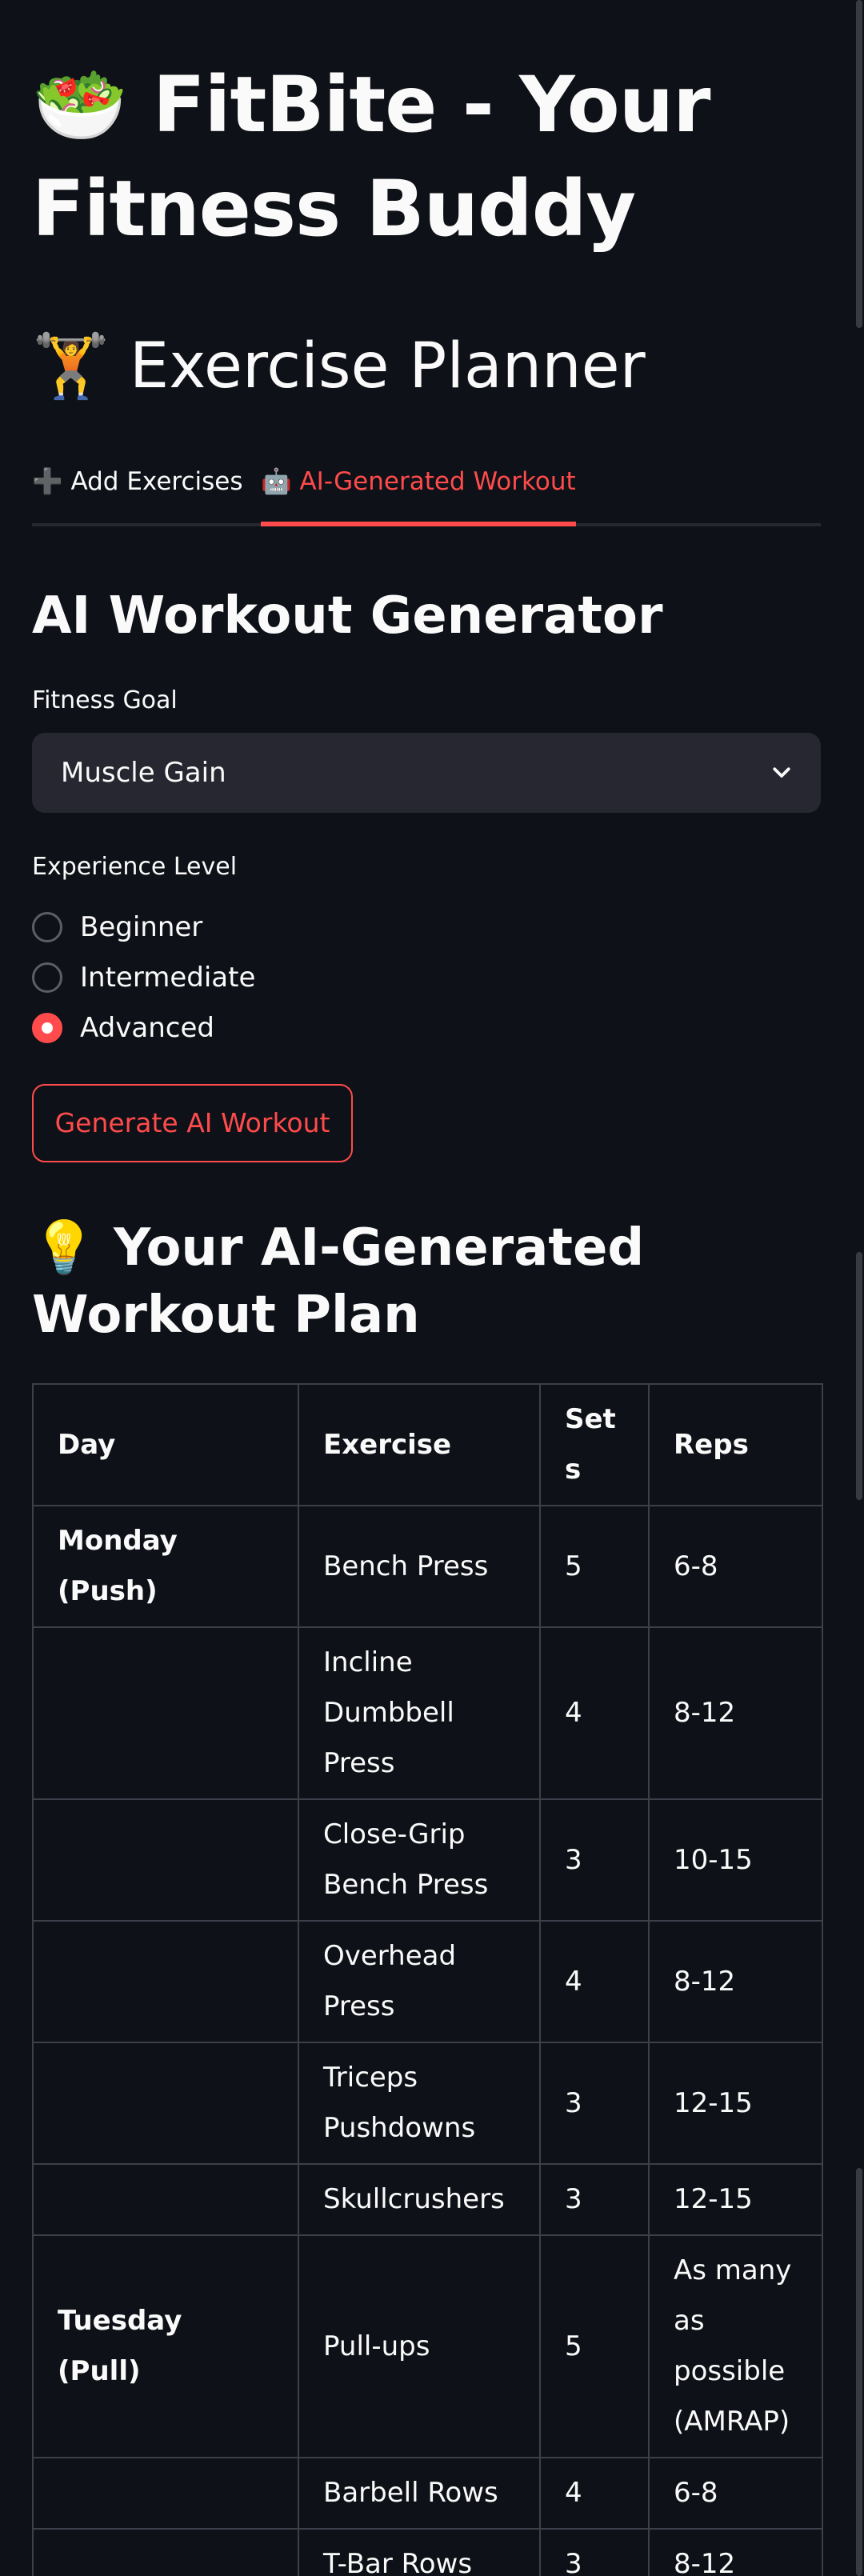 This screenshot has width=864, height=2576. Describe the element at coordinates (347, 616) in the screenshot. I see `generator-title: AI Workout Generator` at that location.